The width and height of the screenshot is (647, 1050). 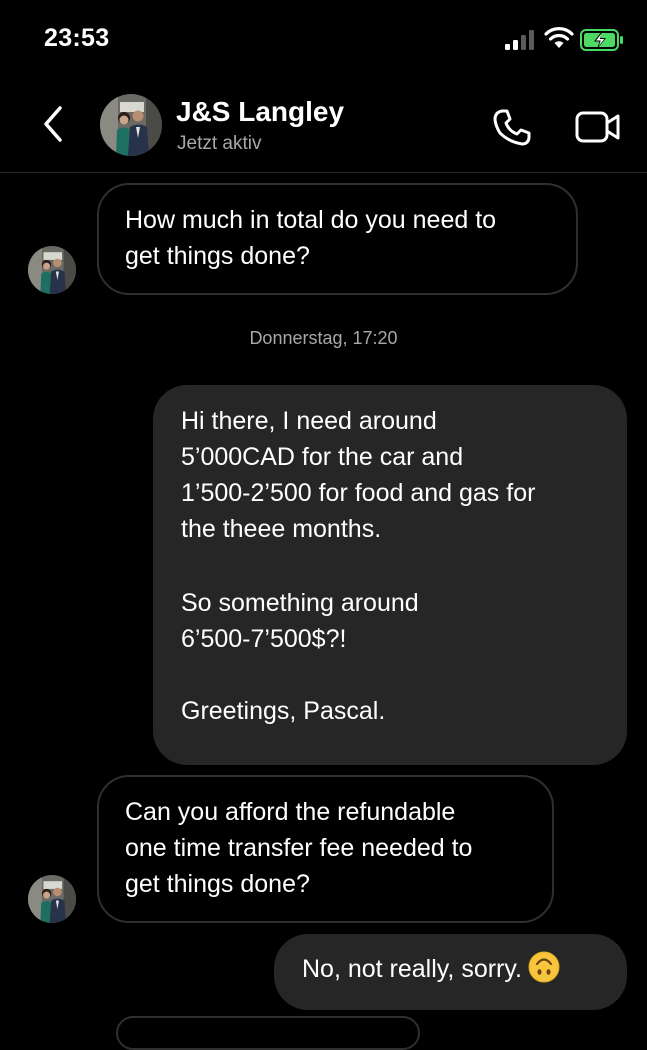 I want to click on battery-charging-icon, so click(x=601, y=40).